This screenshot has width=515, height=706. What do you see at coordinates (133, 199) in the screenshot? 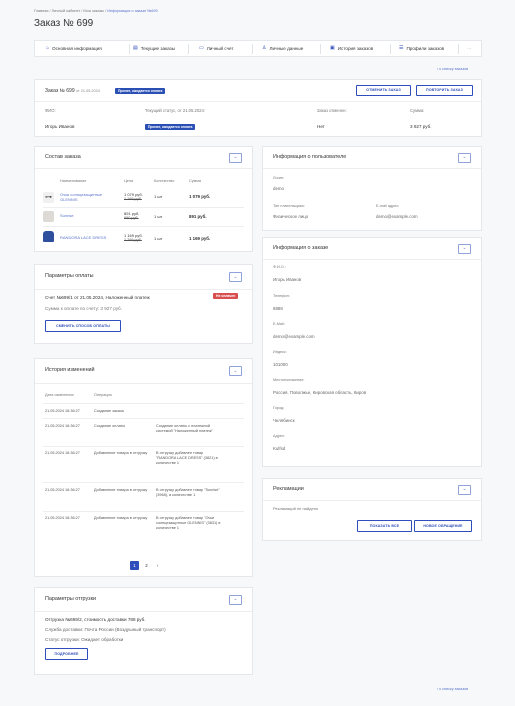
I see `item-old-price: 1 199 руб.` at bounding box center [133, 199].